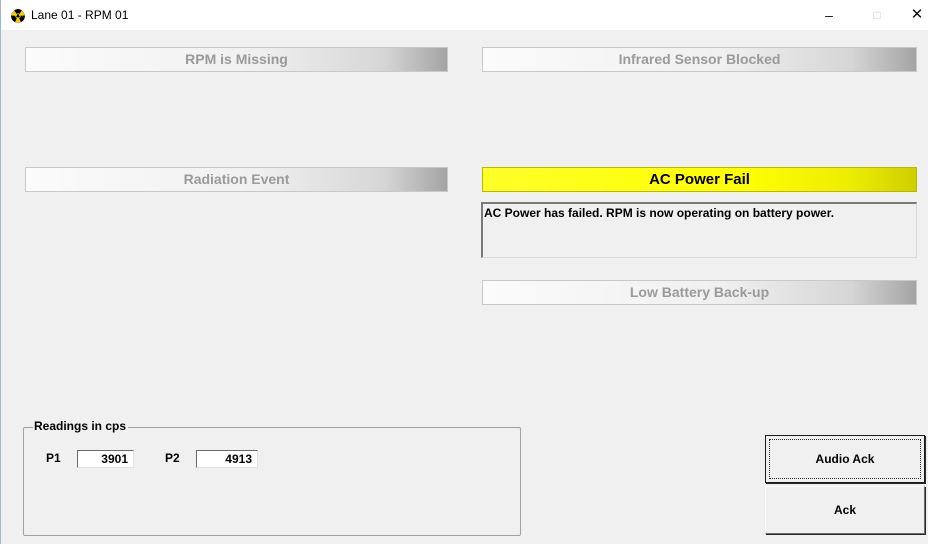  I want to click on p1-label: P1, so click(53, 458).